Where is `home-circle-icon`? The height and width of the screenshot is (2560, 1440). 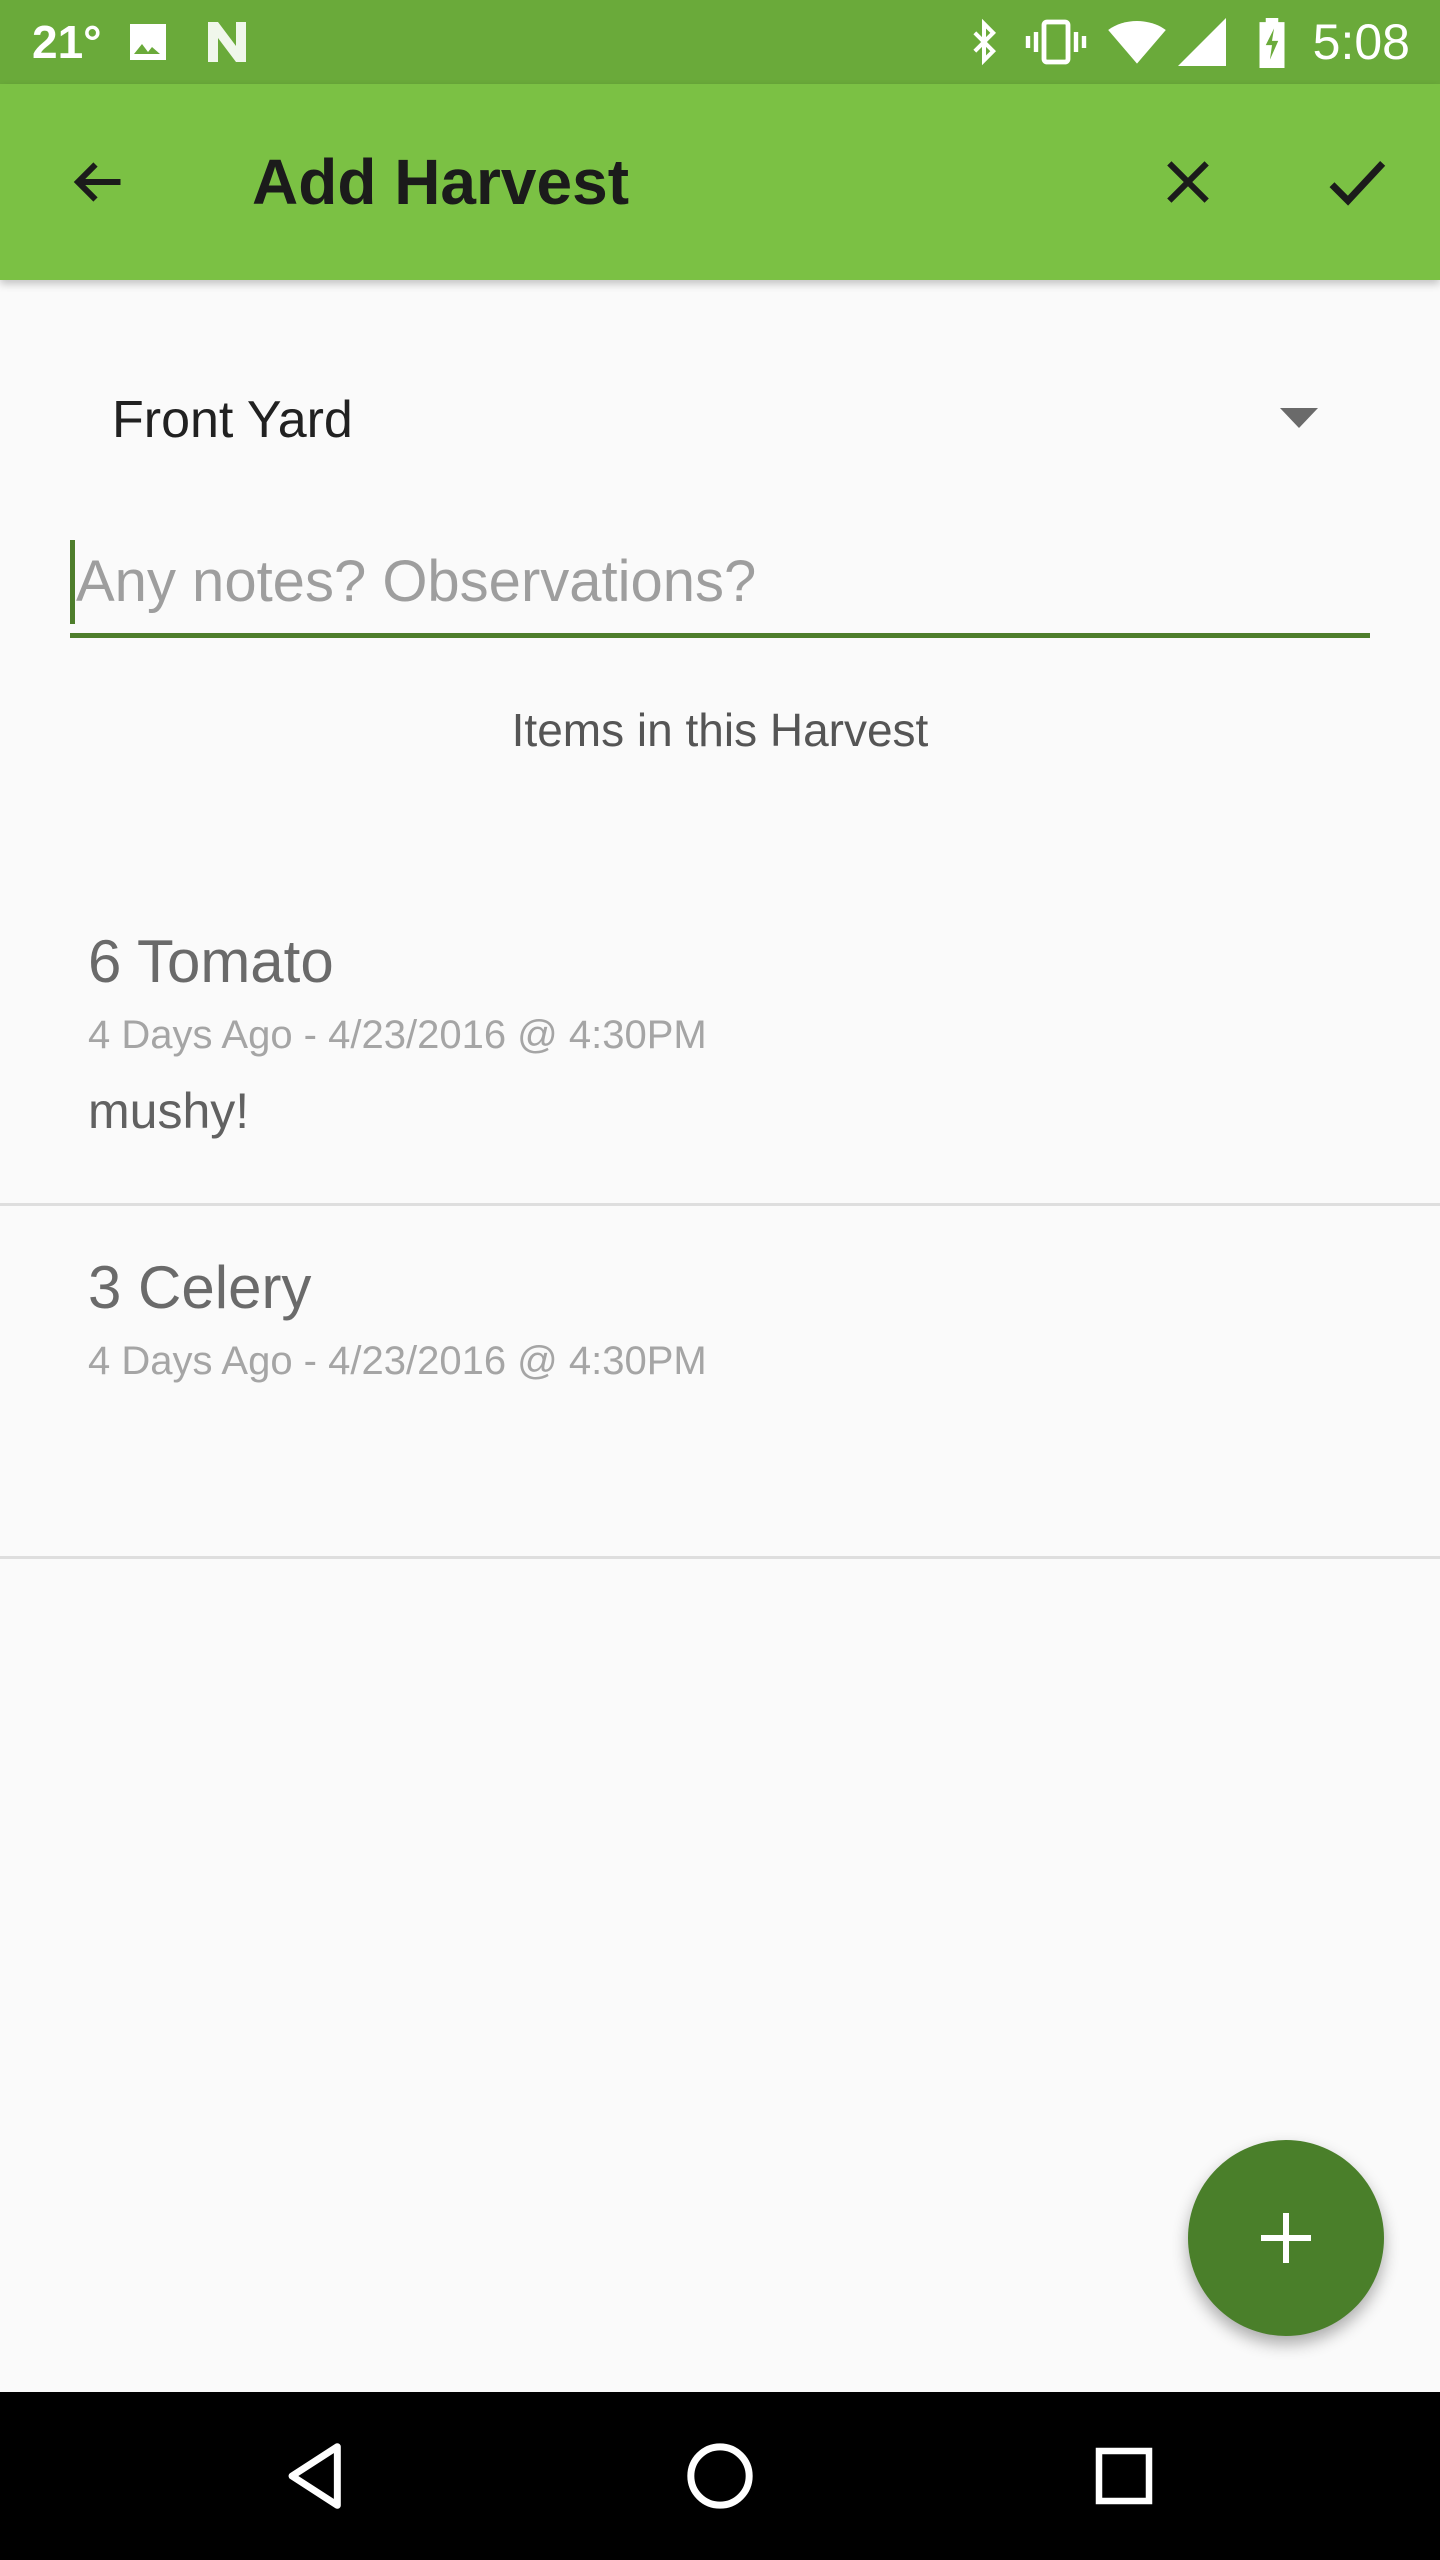
home-circle-icon is located at coordinates (720, 2476).